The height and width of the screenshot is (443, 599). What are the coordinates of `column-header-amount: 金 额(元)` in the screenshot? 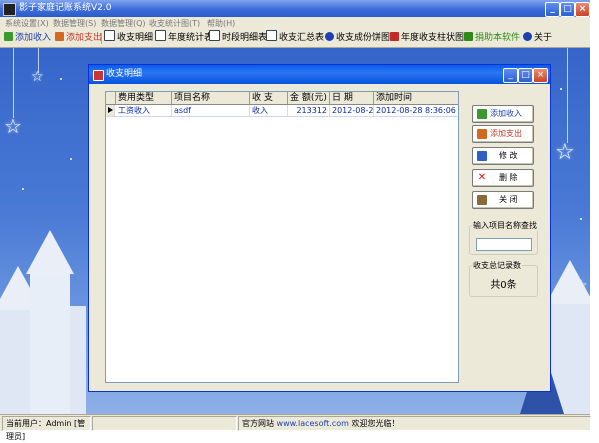 It's located at (309, 98).